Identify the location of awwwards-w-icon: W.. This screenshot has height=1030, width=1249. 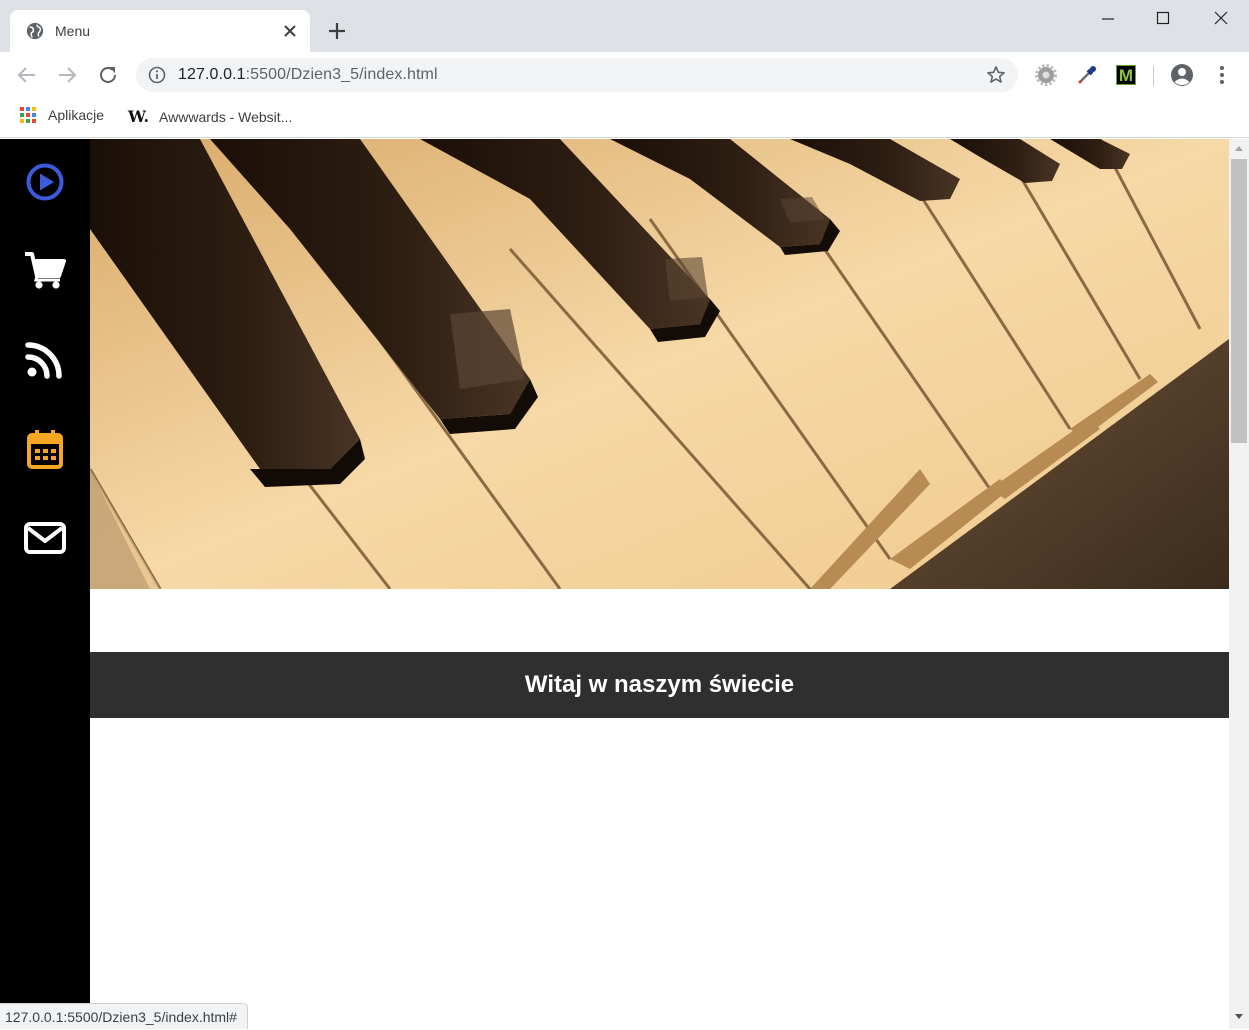
(139, 116).